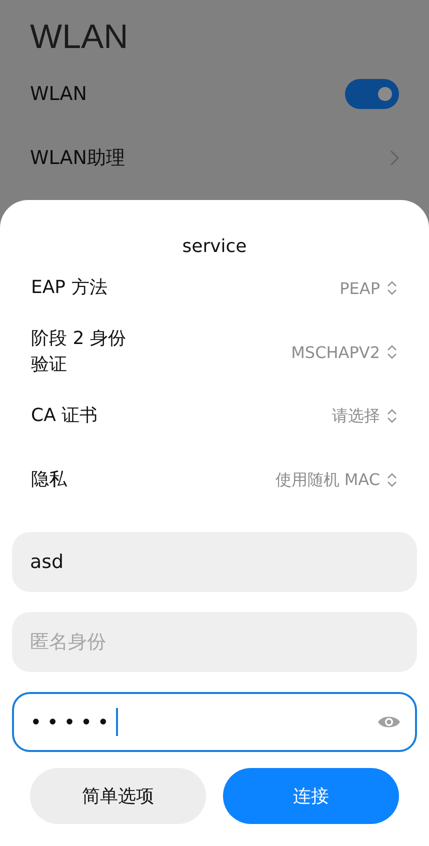  What do you see at coordinates (214, 247) in the screenshot?
I see `sheet-heading: service` at bounding box center [214, 247].